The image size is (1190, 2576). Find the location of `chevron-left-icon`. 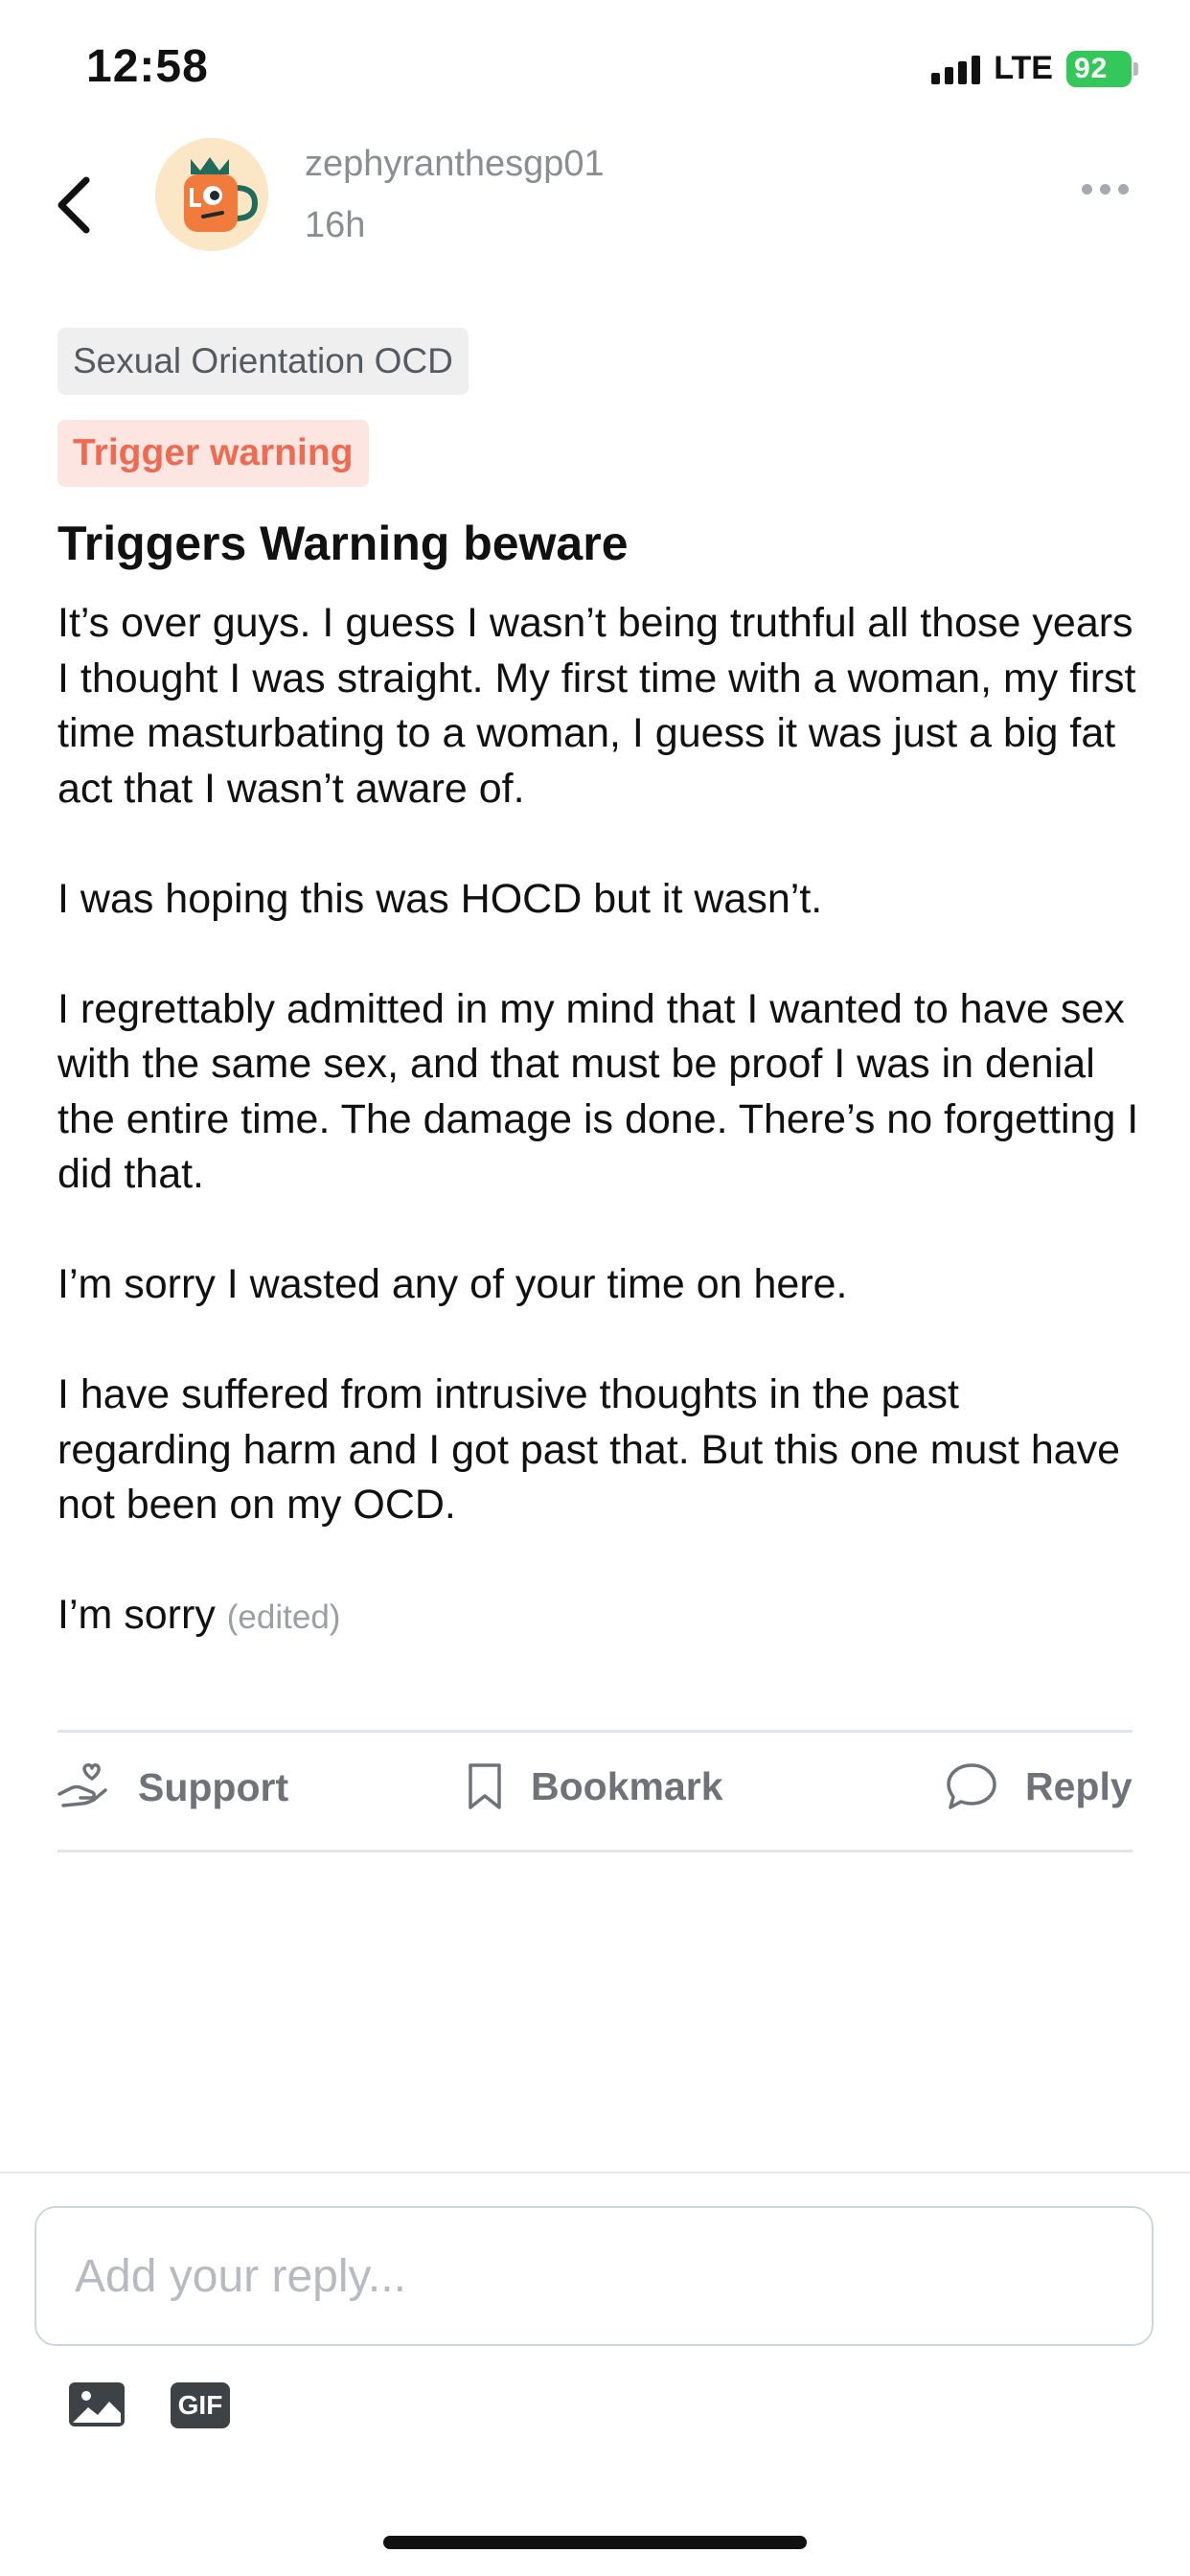

chevron-left-icon is located at coordinates (74, 205).